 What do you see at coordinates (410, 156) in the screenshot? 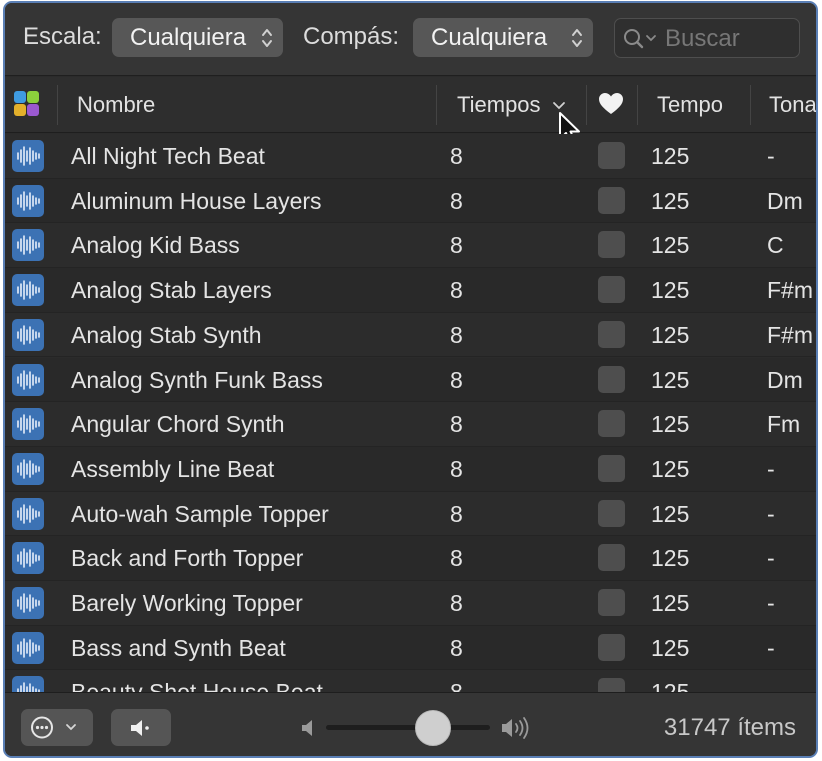
I see `table-row: All Night Tech Beat 8 125 -` at bounding box center [410, 156].